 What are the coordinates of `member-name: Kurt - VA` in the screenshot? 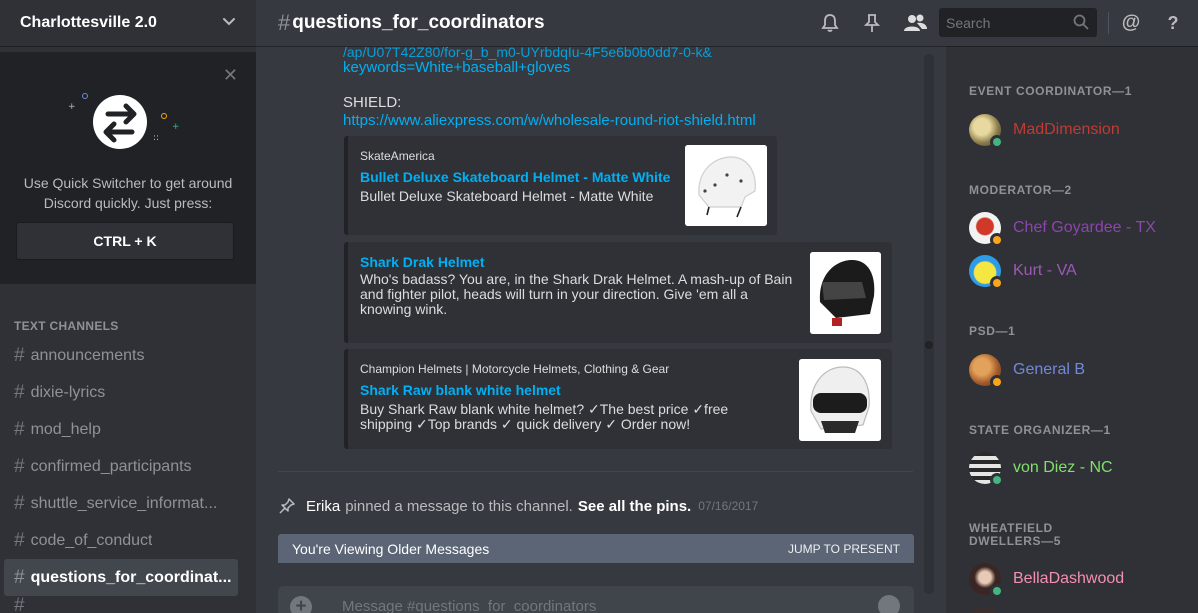 It's located at (1045, 270).